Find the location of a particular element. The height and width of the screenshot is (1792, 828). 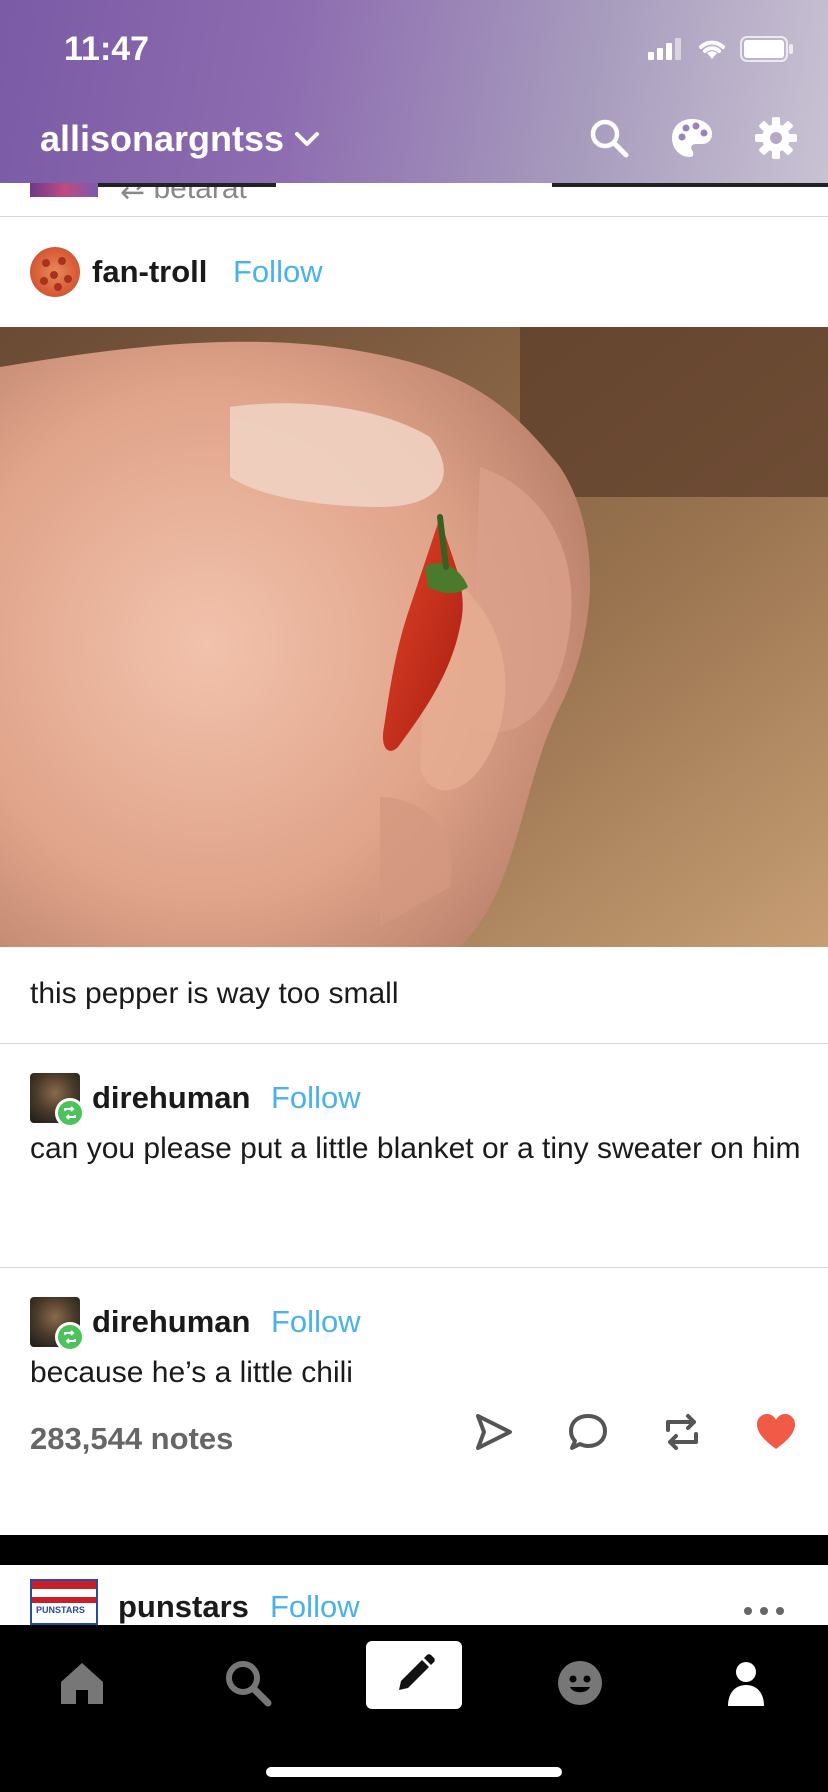

reblog-text: because he’s a little chili is located at coordinates (191, 1372).